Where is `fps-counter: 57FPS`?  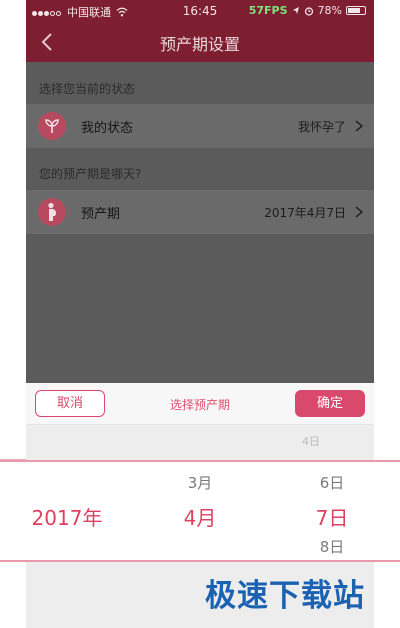 fps-counter: 57FPS is located at coordinates (268, 10).